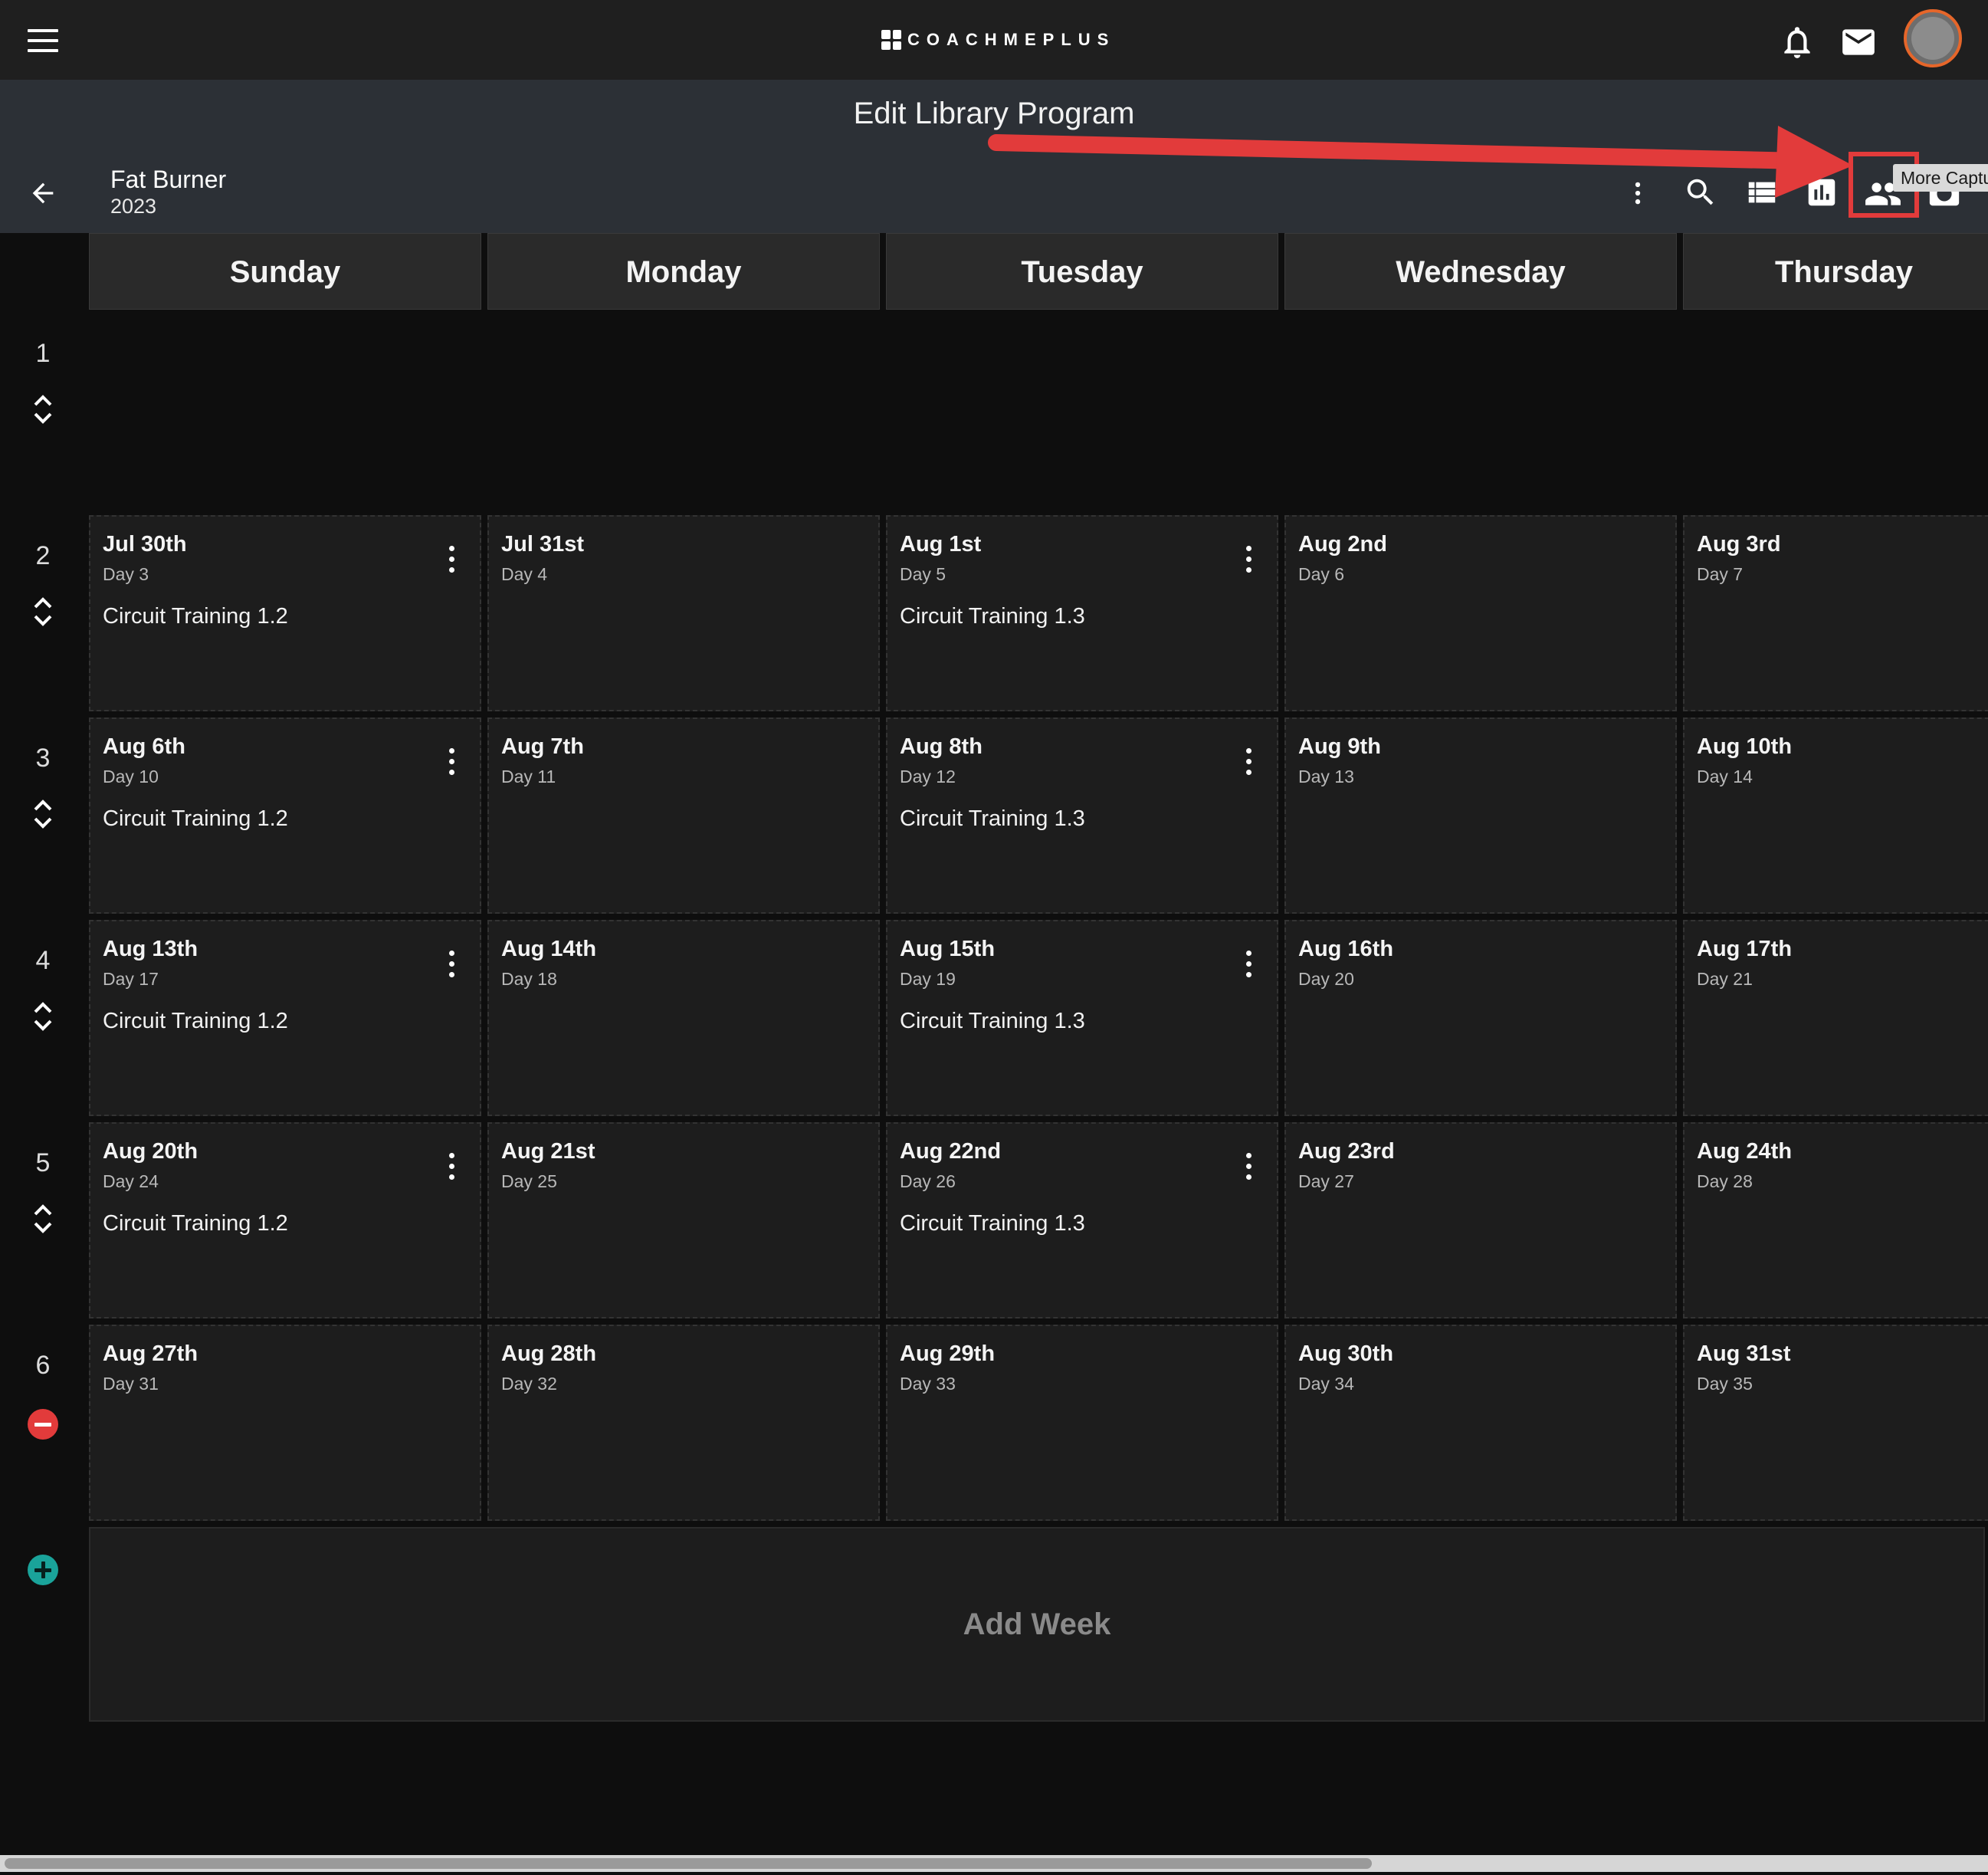  I want to click on calendar-day-cell: Aug 24th Day 28, so click(1835, 1220).